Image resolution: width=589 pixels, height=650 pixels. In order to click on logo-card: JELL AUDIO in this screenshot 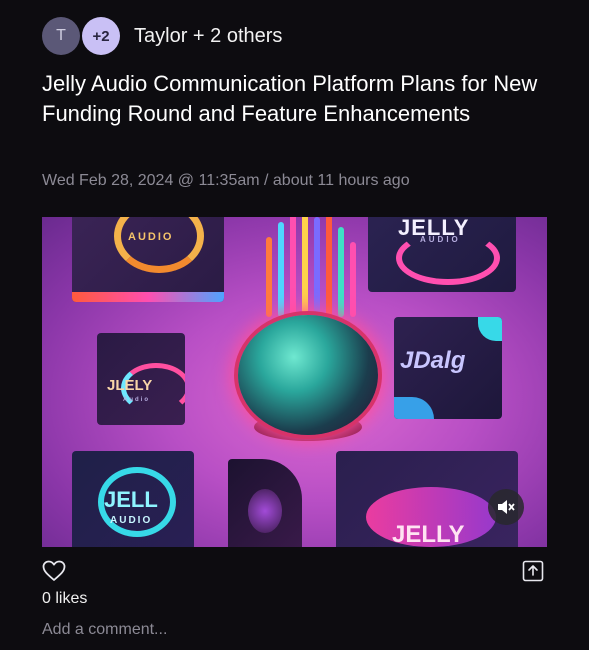, I will do `click(133, 499)`.